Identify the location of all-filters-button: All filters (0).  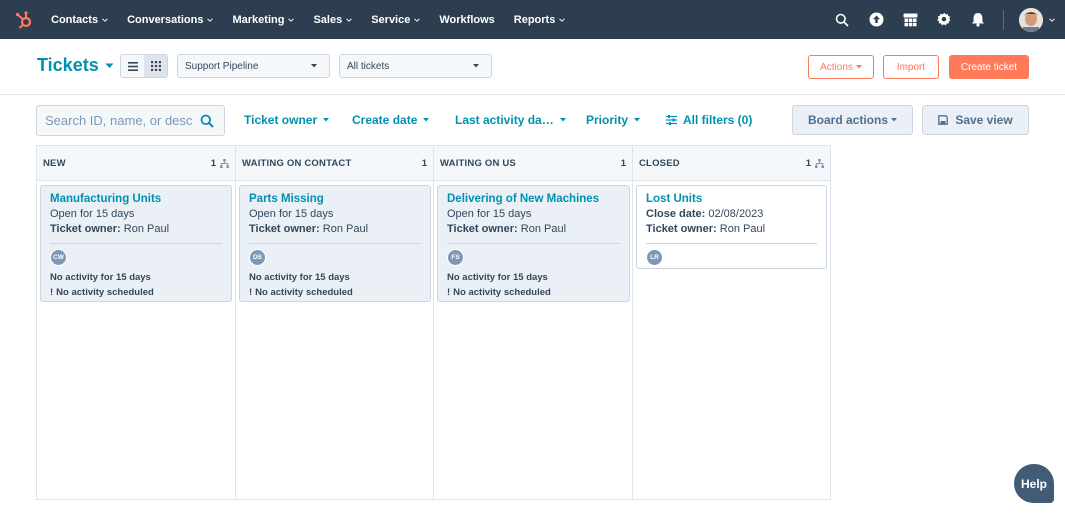
(709, 120).